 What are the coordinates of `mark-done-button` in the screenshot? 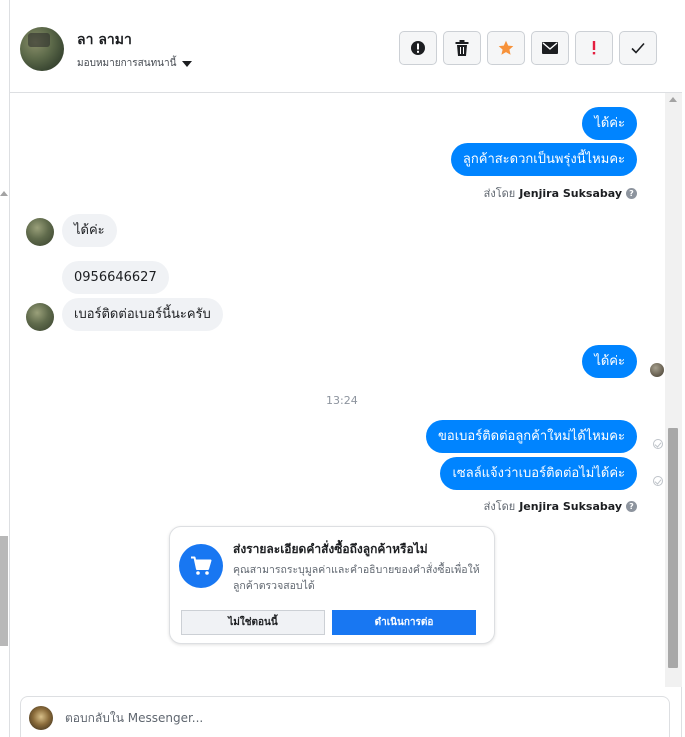 It's located at (638, 48).